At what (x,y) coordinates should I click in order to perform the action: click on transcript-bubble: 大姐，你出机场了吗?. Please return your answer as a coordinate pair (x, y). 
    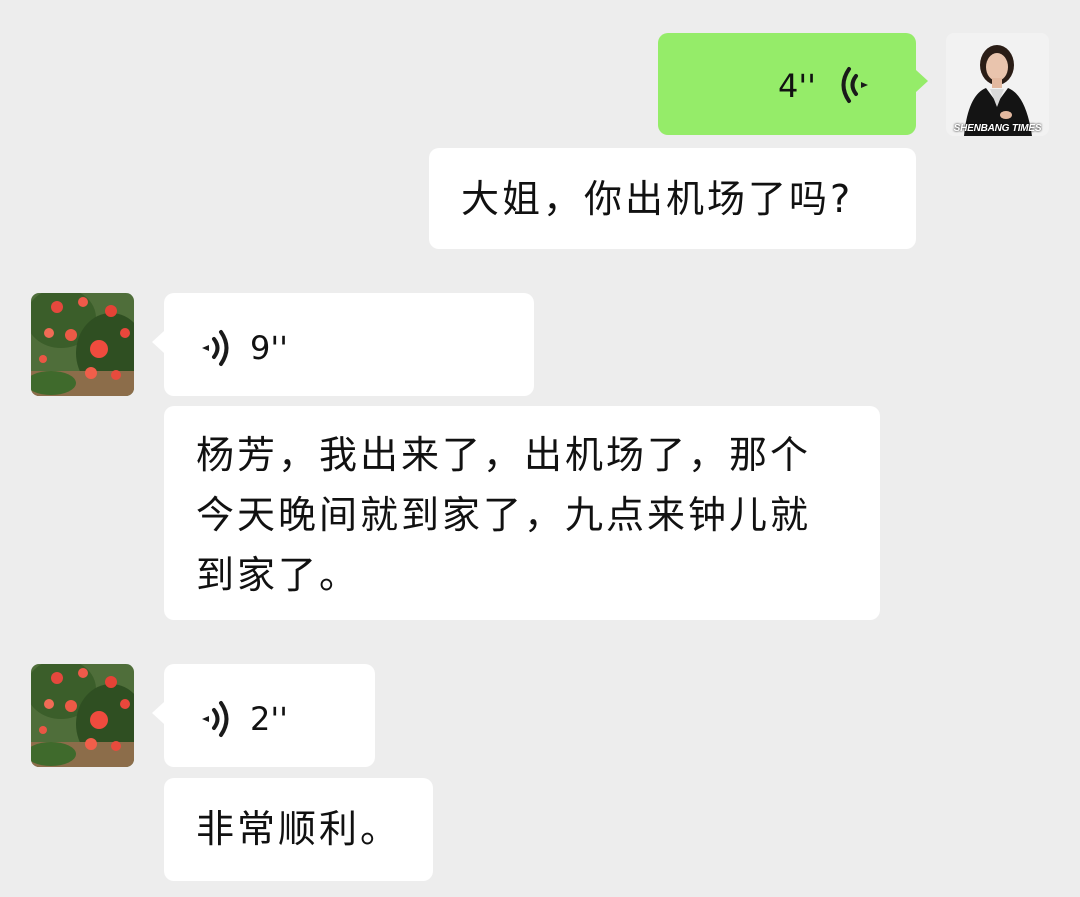
    Looking at the image, I should click on (672, 198).